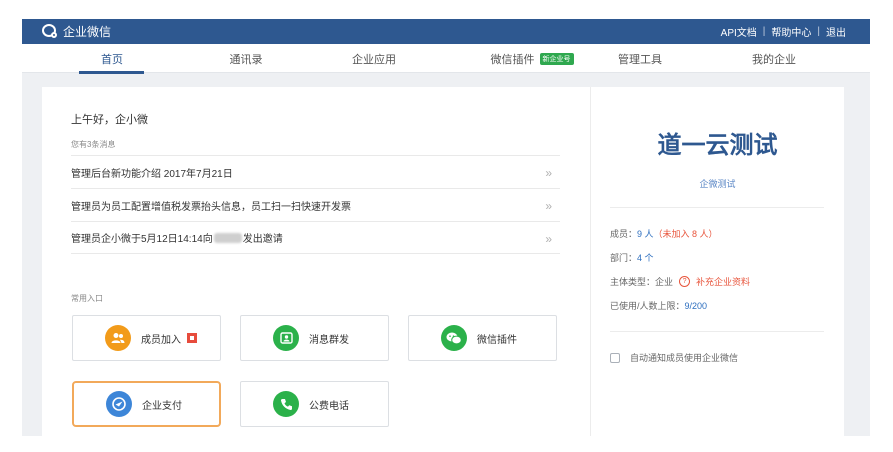 This screenshot has height=452, width=893. What do you see at coordinates (696, 305) in the screenshot?
I see `usage-value: 9/200` at bounding box center [696, 305].